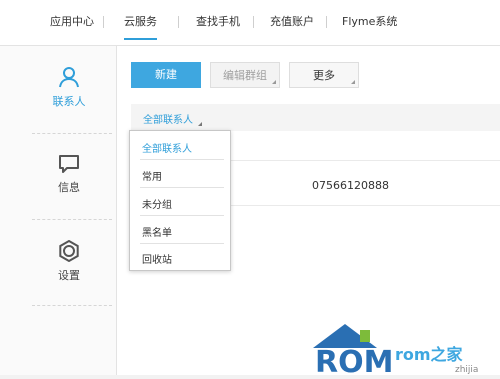  Describe the element at coordinates (250, 23) in the screenshot. I see `top-nav: 应用中心 云服务 查找手机 充值账户 Flyme系统` at that location.